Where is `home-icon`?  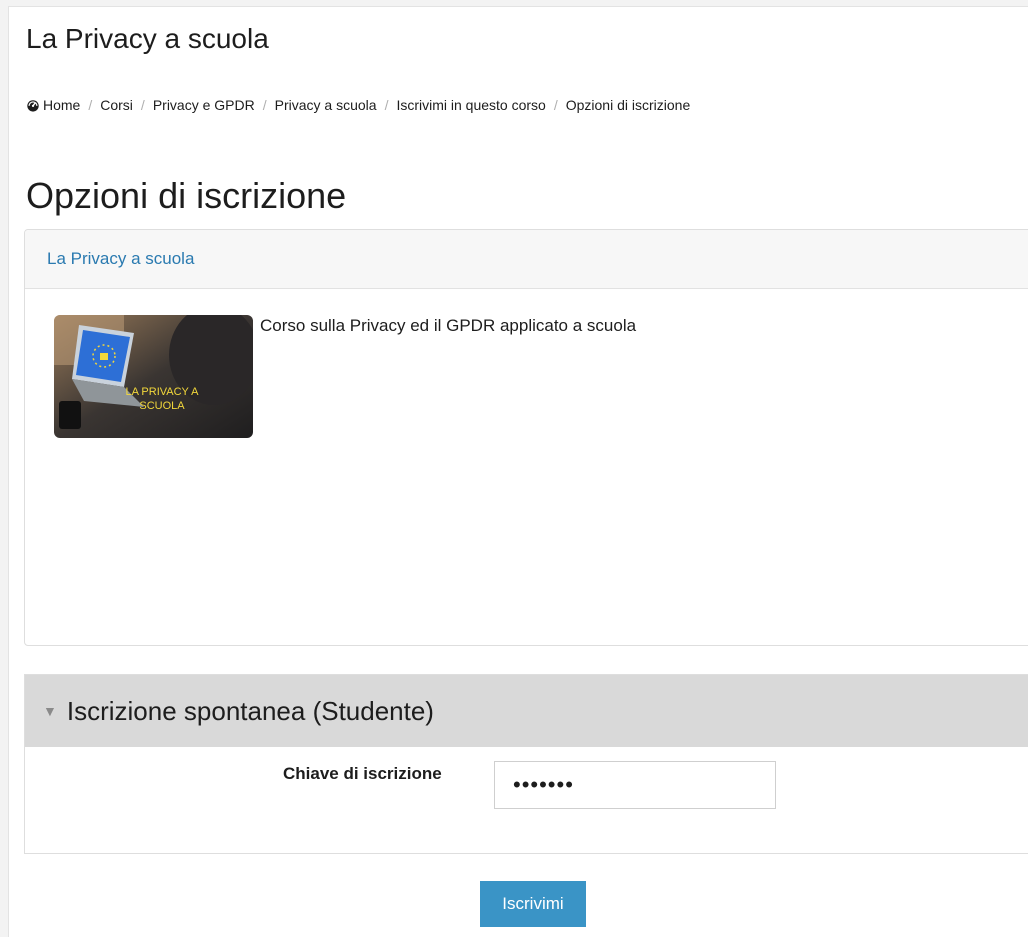 home-icon is located at coordinates (33, 106).